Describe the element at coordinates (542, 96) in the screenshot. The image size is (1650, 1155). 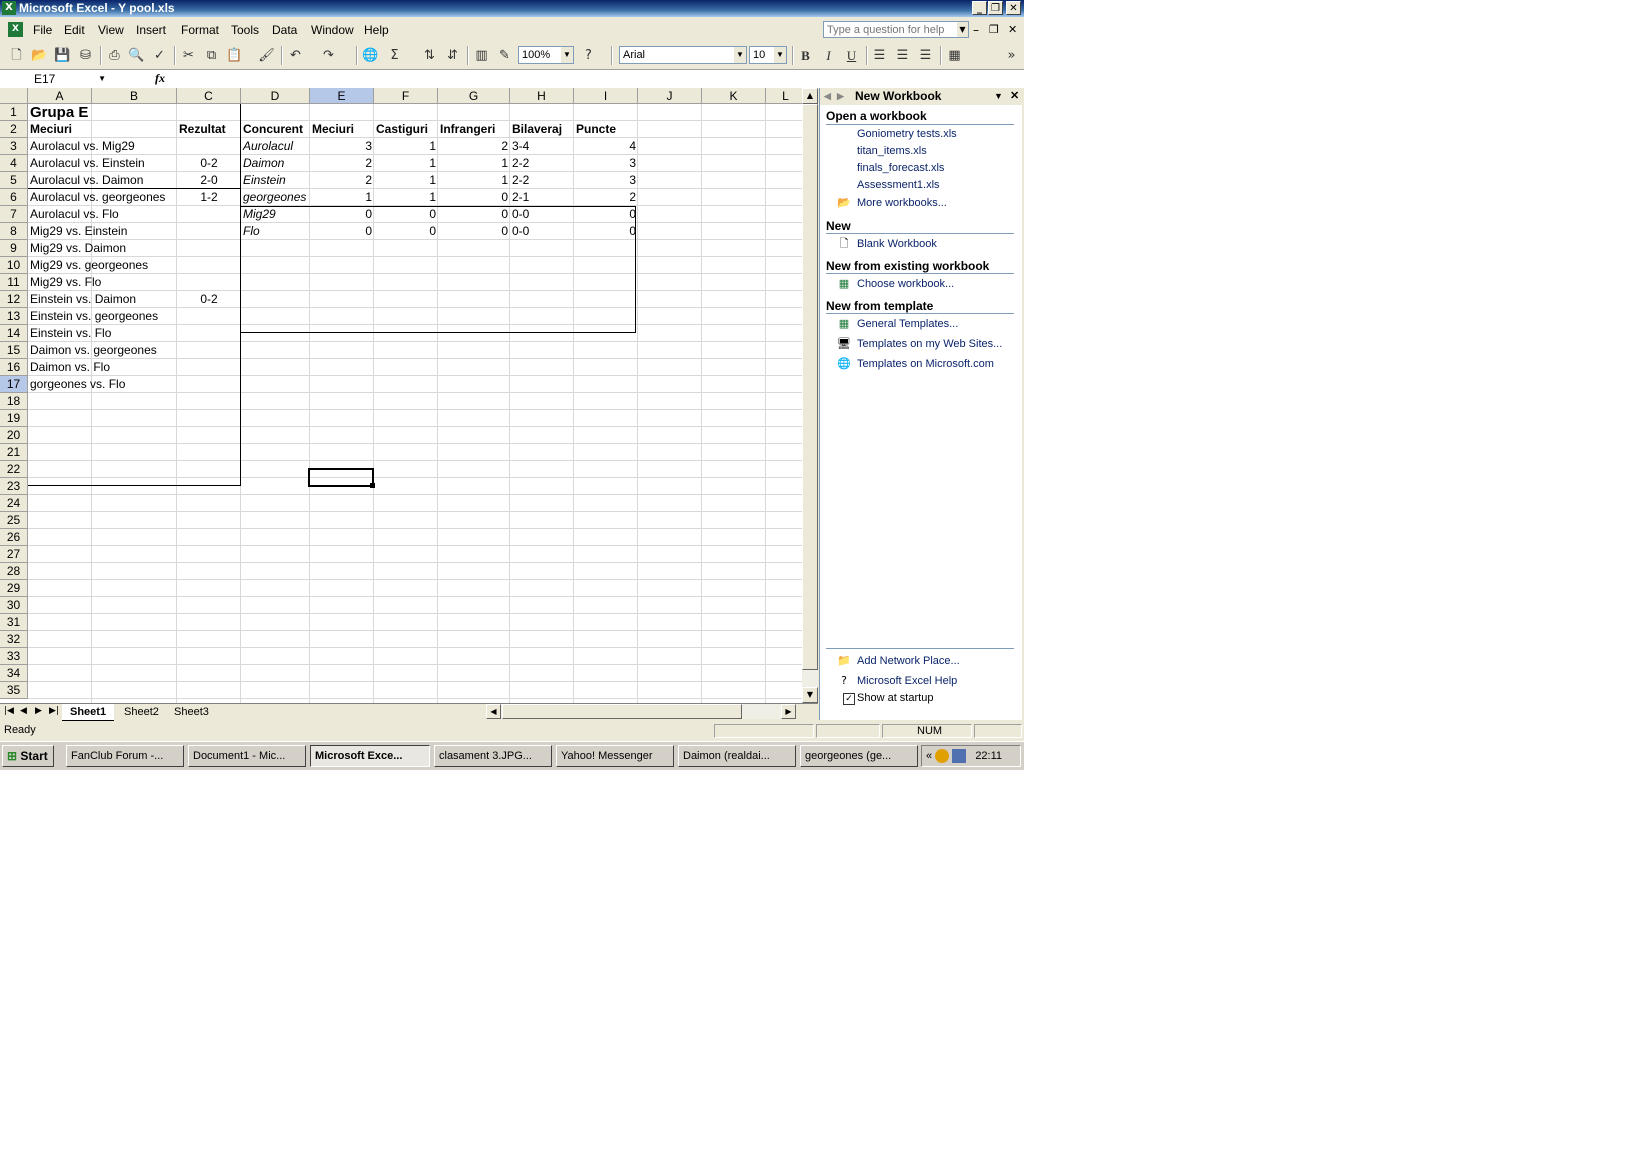
I see `column-header-h: H` at that location.